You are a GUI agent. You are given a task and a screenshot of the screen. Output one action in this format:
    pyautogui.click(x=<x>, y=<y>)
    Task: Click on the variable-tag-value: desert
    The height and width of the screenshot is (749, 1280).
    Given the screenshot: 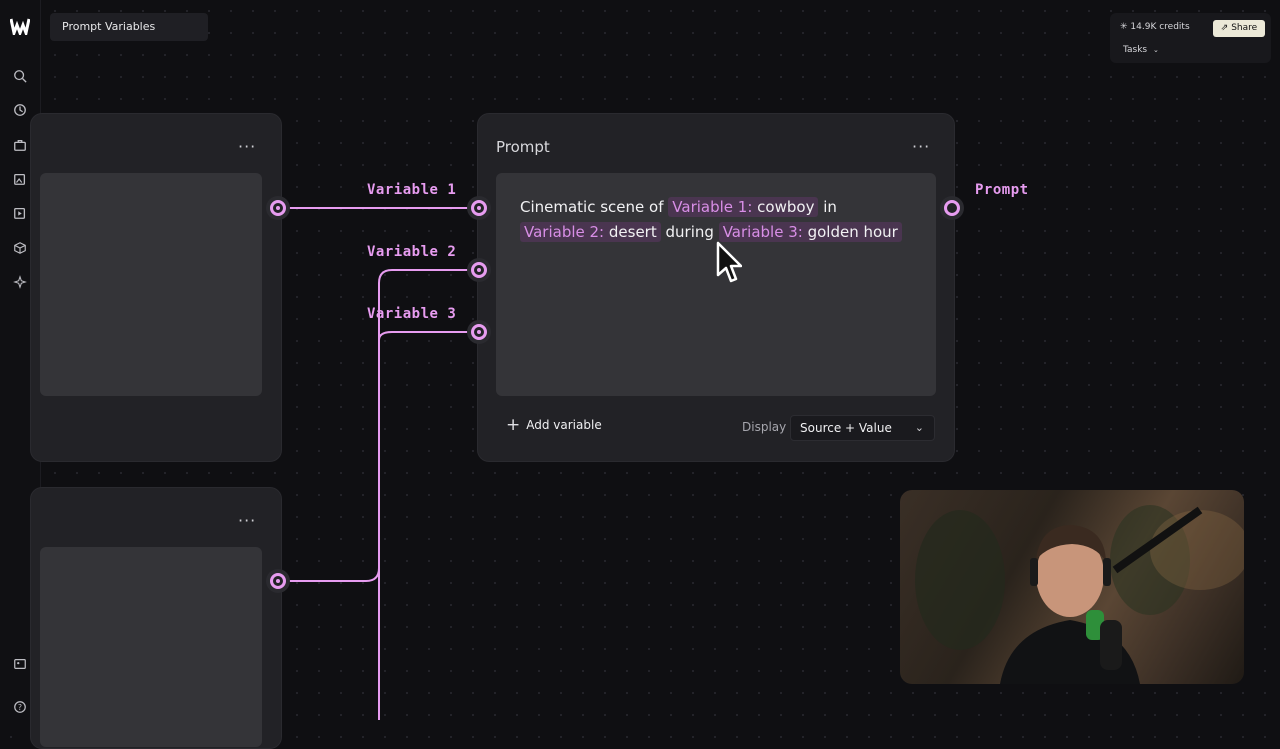 What is the action you would take?
    pyautogui.click(x=632, y=232)
    